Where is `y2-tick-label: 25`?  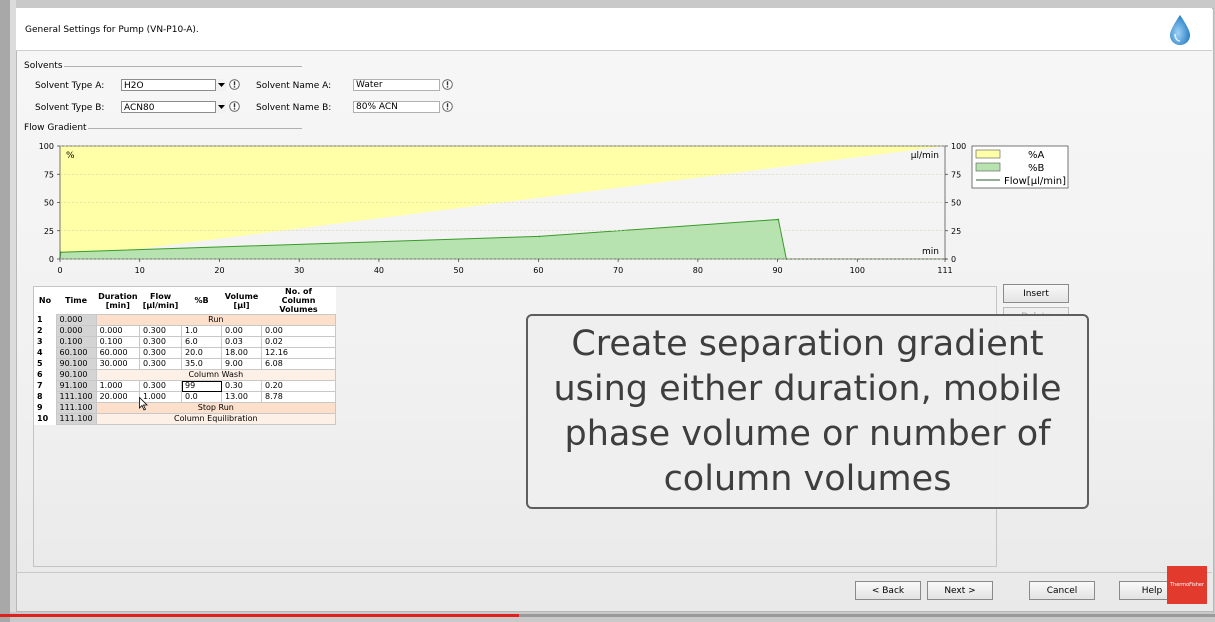
y2-tick-label: 25 is located at coordinates (956, 231).